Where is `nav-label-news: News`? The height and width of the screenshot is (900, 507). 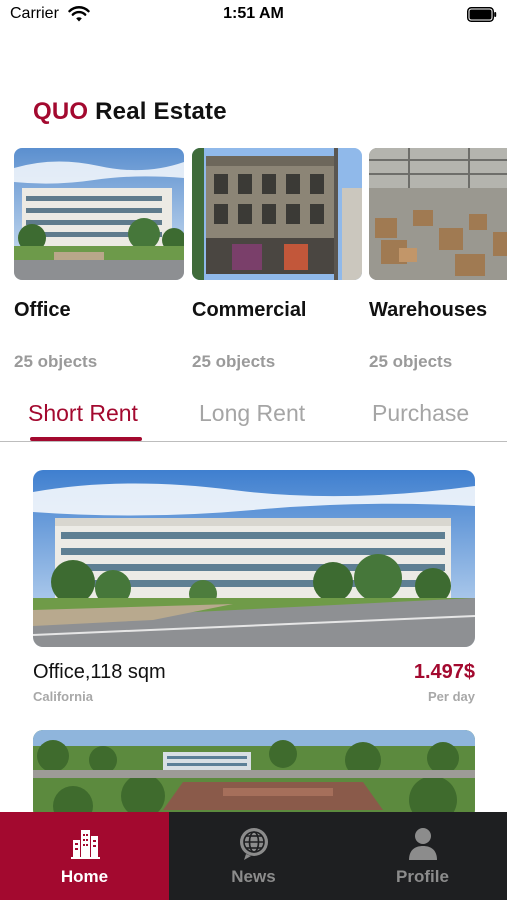 nav-label-news: News is located at coordinates (253, 876).